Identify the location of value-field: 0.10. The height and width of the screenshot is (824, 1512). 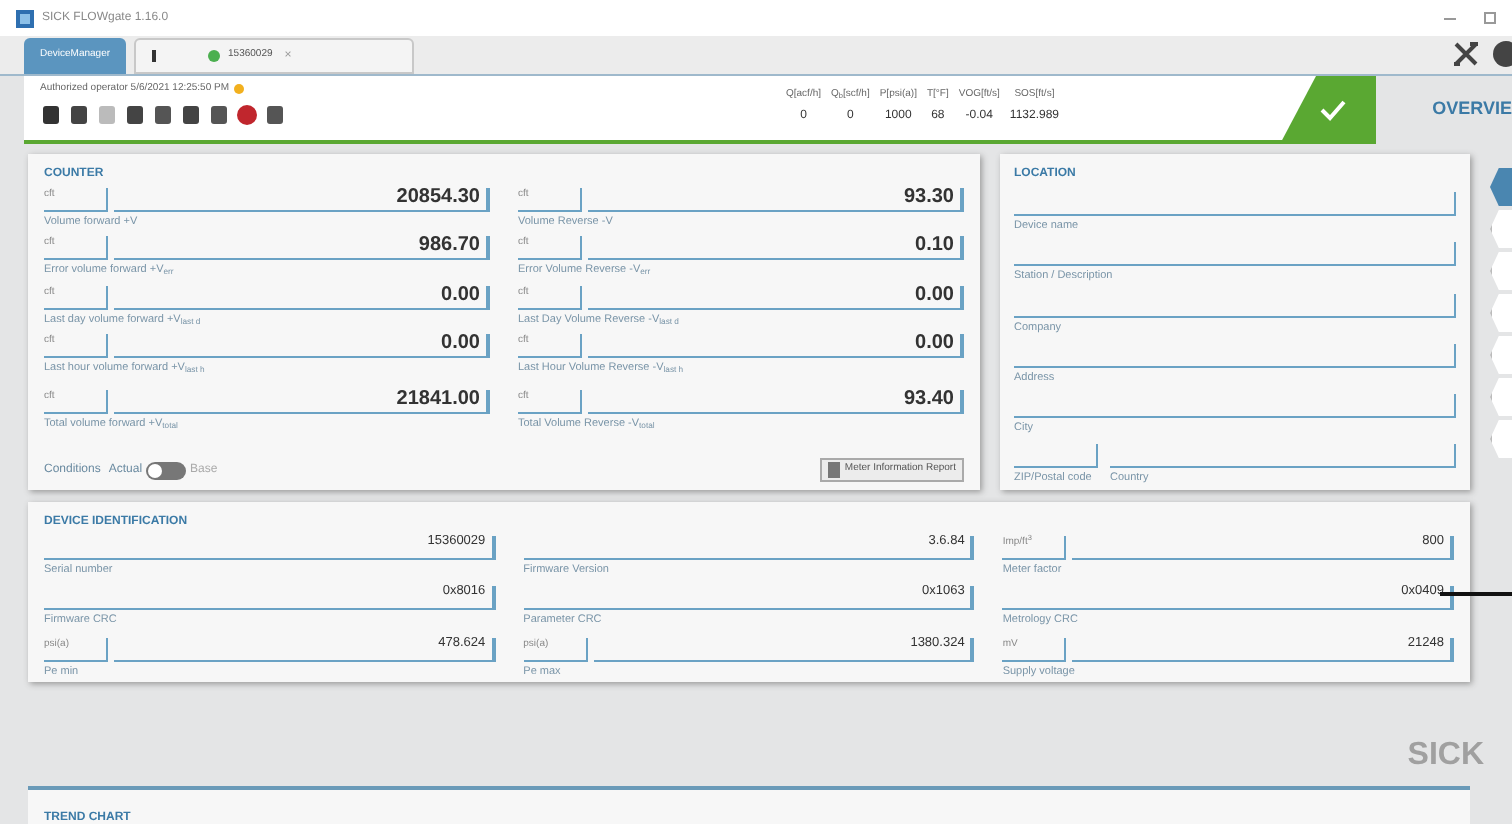
(776, 248).